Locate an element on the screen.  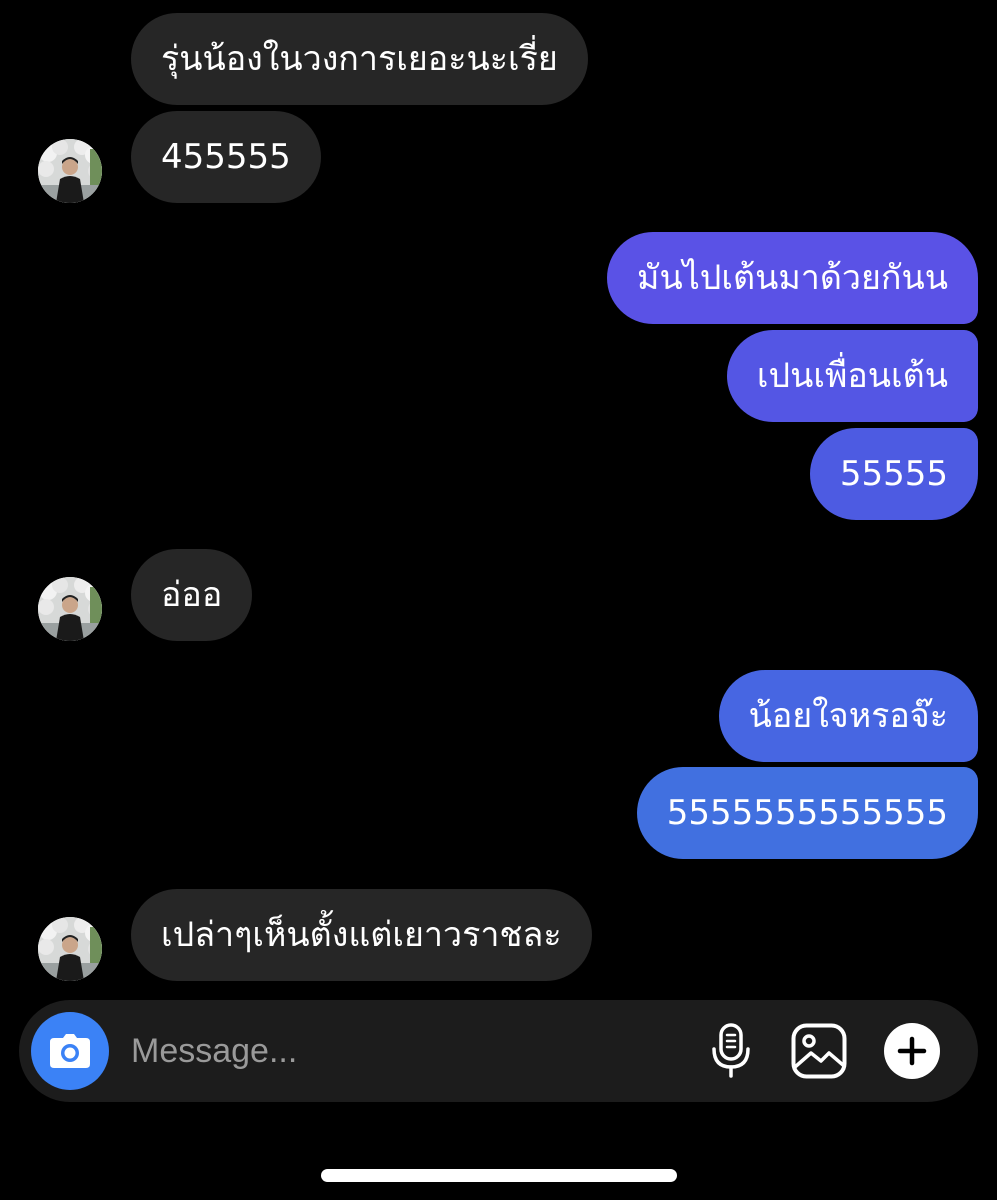
outgoing-message-bubble: 5555555555555 is located at coordinates (807, 813).